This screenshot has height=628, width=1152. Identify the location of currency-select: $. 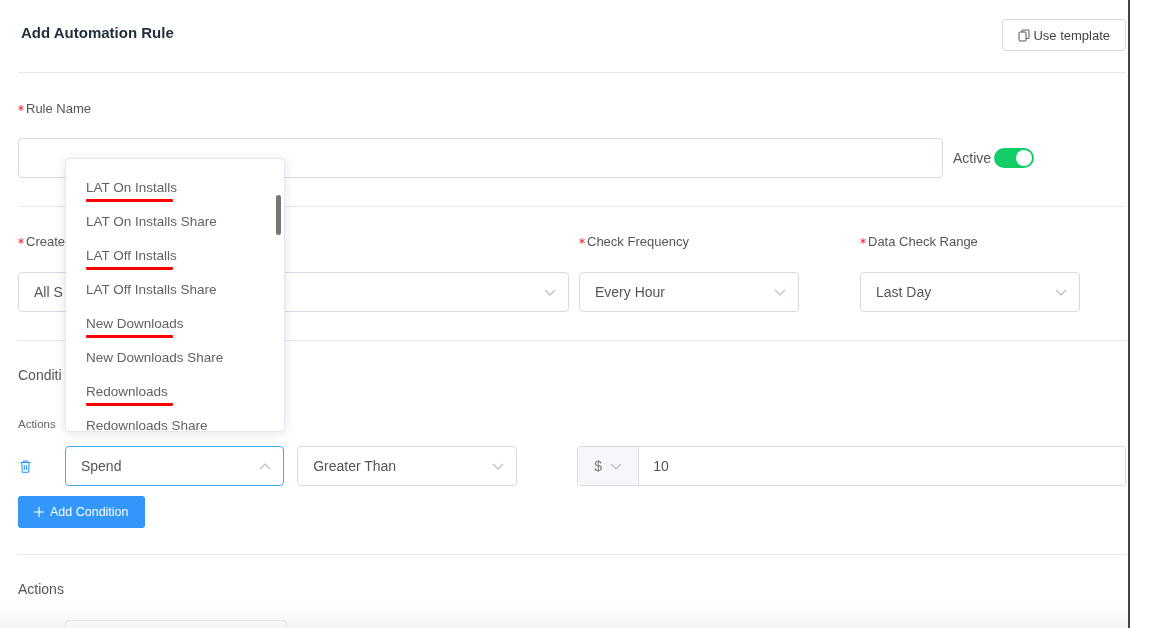
(609, 466).